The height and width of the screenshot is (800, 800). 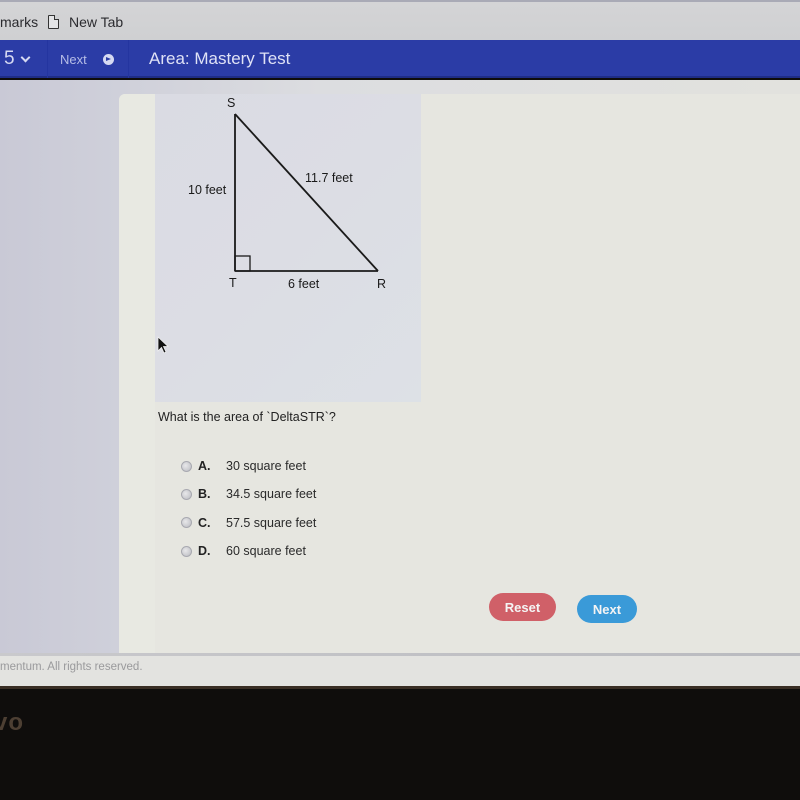 I want to click on triangle-figure: S T R 10 feet 11.7 feet 6 feet, so click(x=287, y=193).